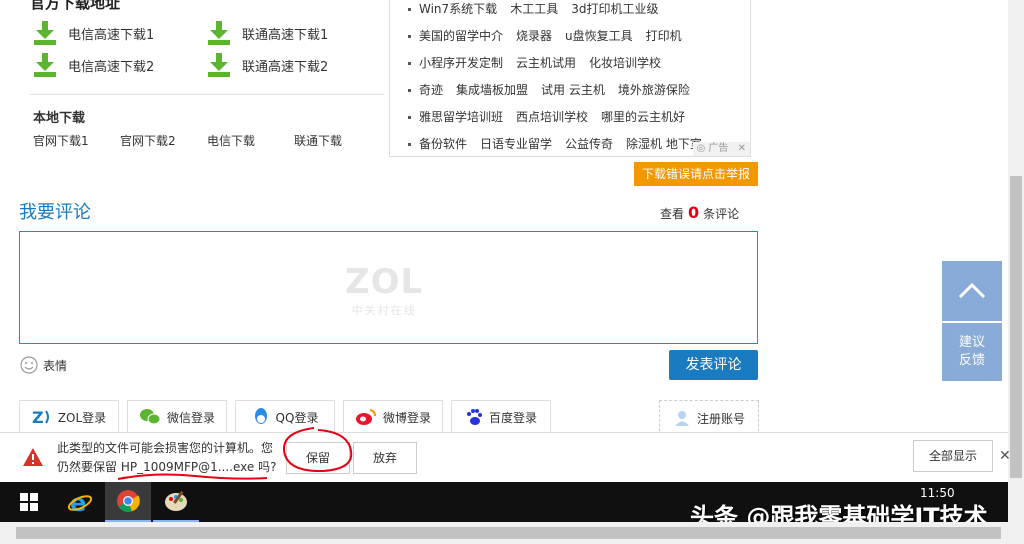 Image resolution: width=1024 pixels, height=544 pixels. What do you see at coordinates (589, 144) in the screenshot?
I see `ad-link: 公益传奇` at bounding box center [589, 144].